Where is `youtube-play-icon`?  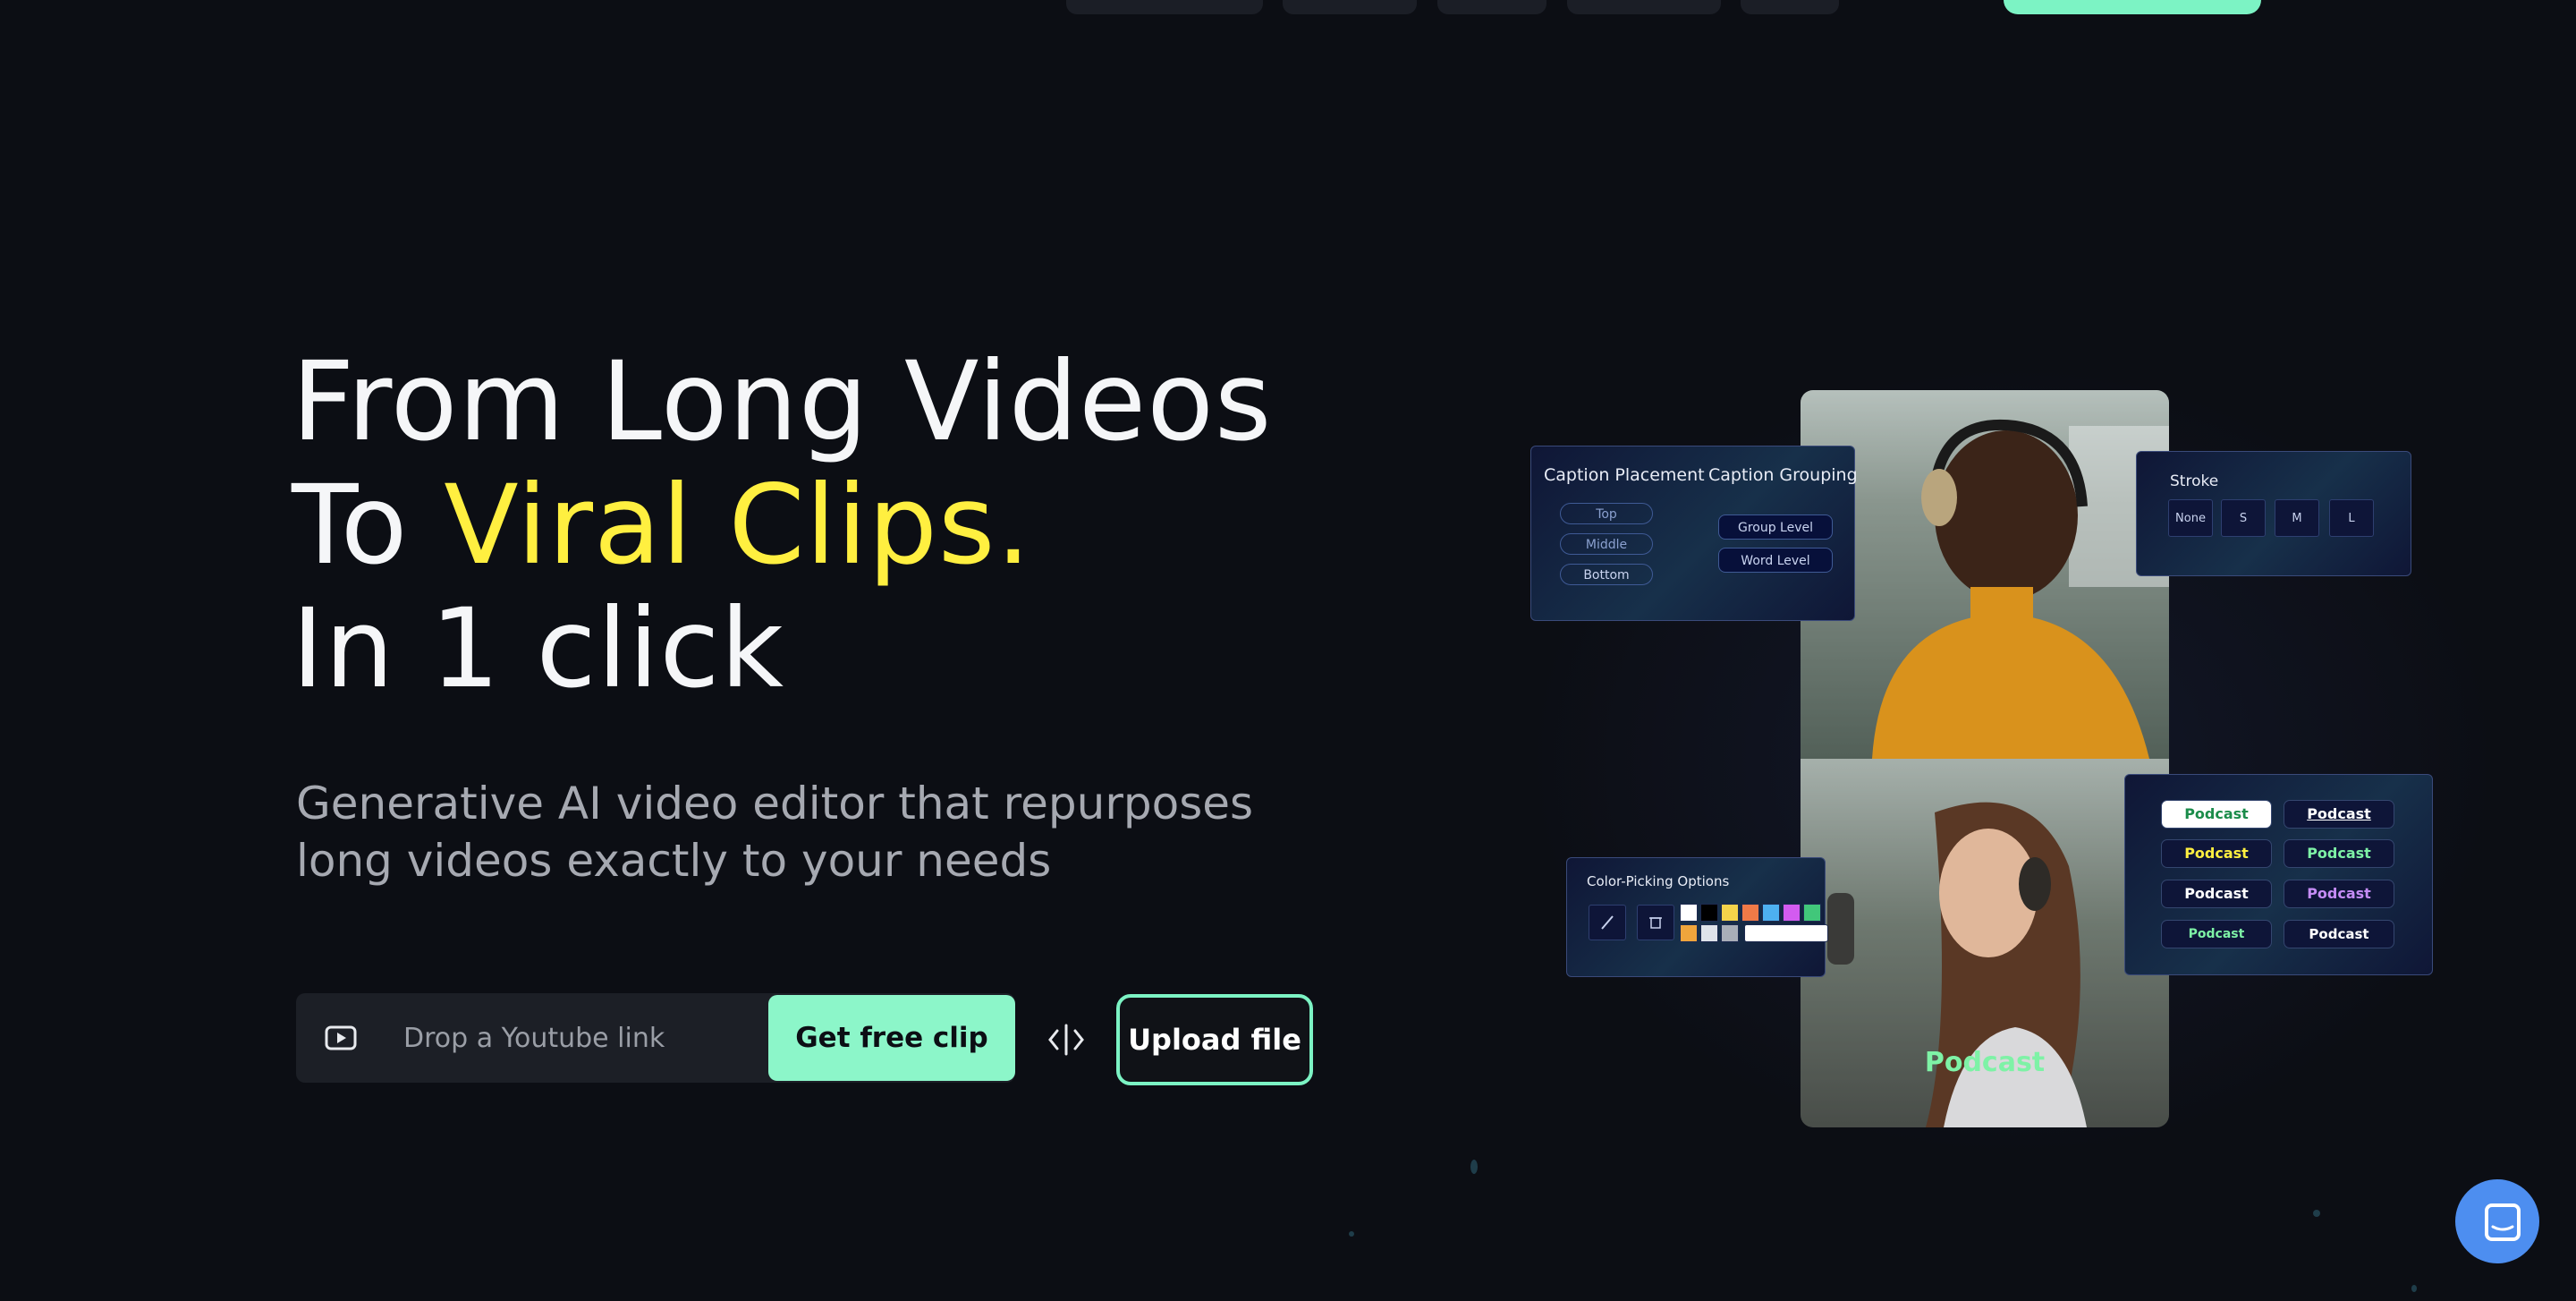
youtube-play-icon is located at coordinates (341, 1037).